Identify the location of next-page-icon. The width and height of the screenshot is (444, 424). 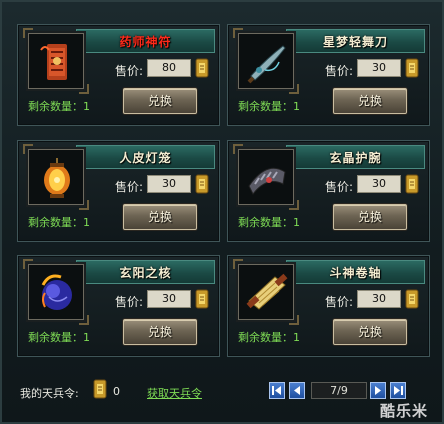
(378, 390).